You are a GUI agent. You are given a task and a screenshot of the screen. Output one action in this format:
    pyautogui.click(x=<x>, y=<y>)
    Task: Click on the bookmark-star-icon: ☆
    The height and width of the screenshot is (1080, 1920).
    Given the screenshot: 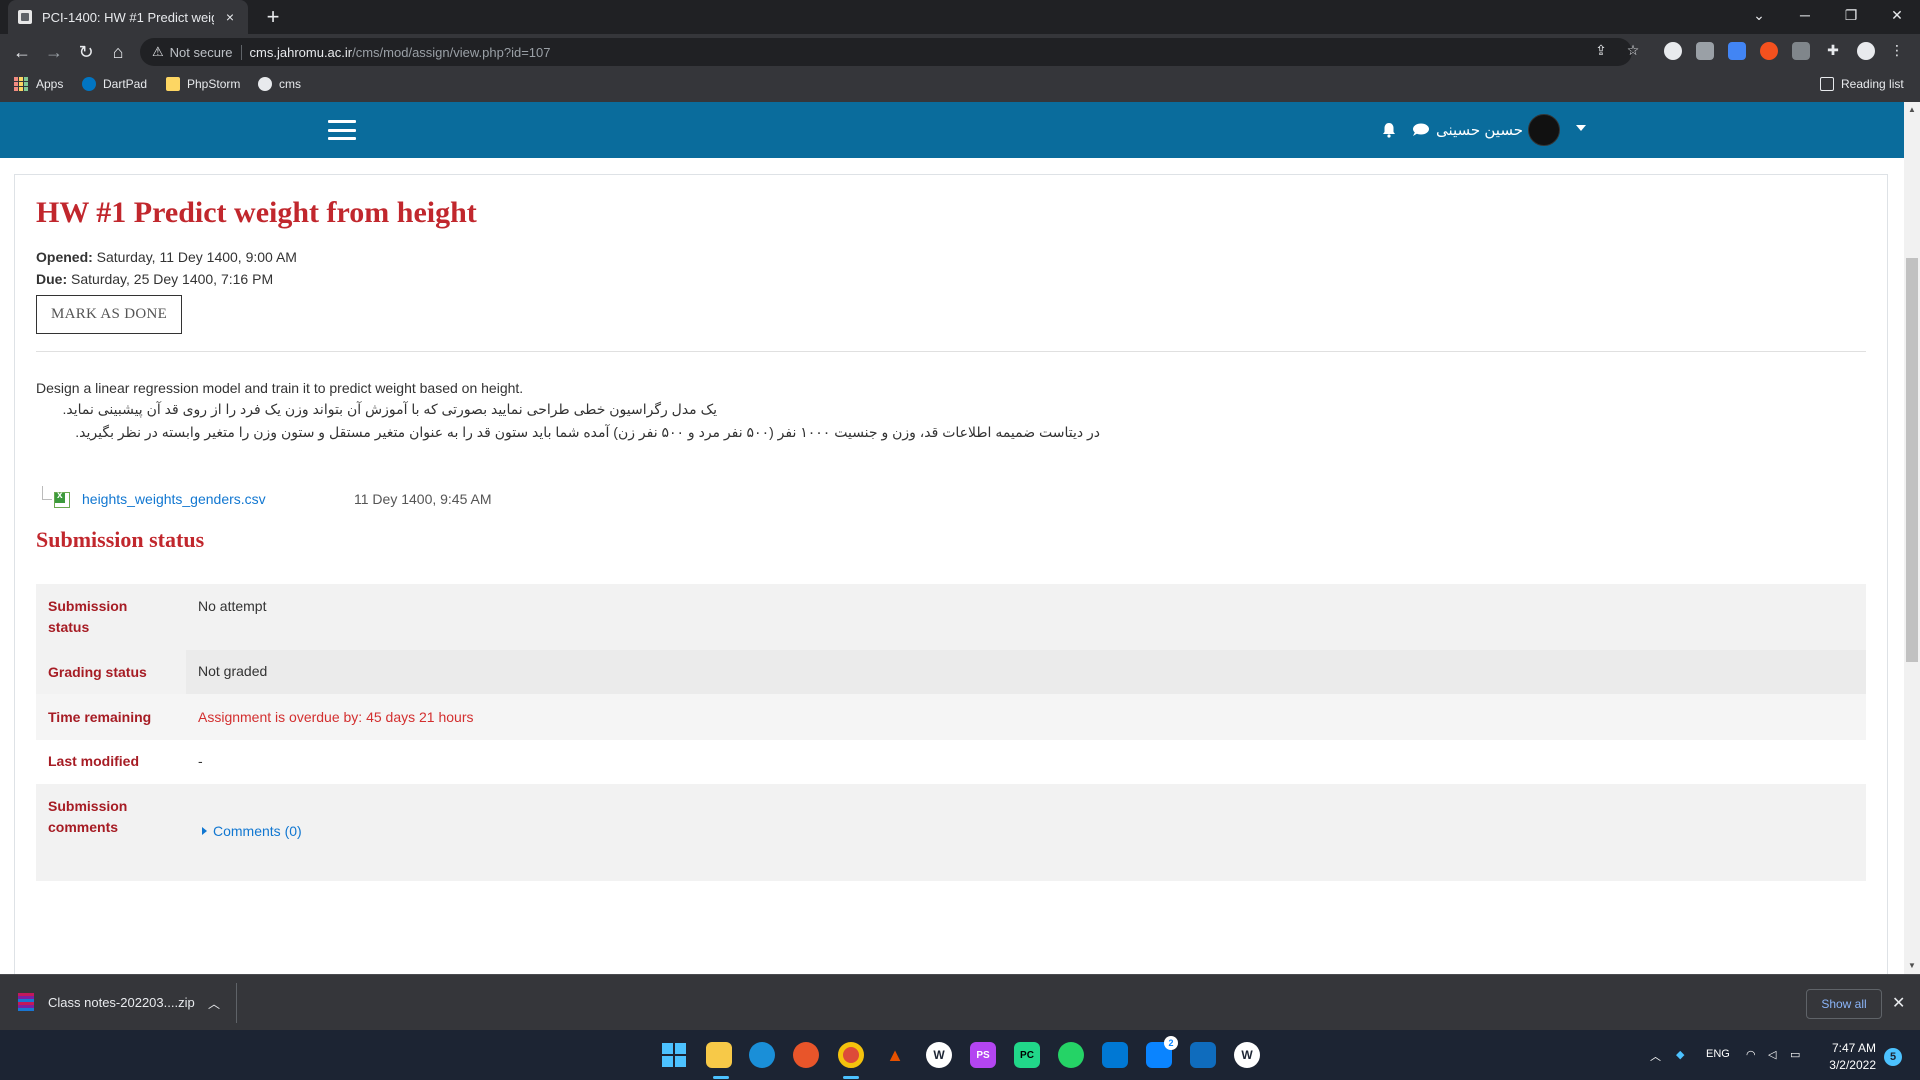 What is the action you would take?
    pyautogui.click(x=1633, y=52)
    